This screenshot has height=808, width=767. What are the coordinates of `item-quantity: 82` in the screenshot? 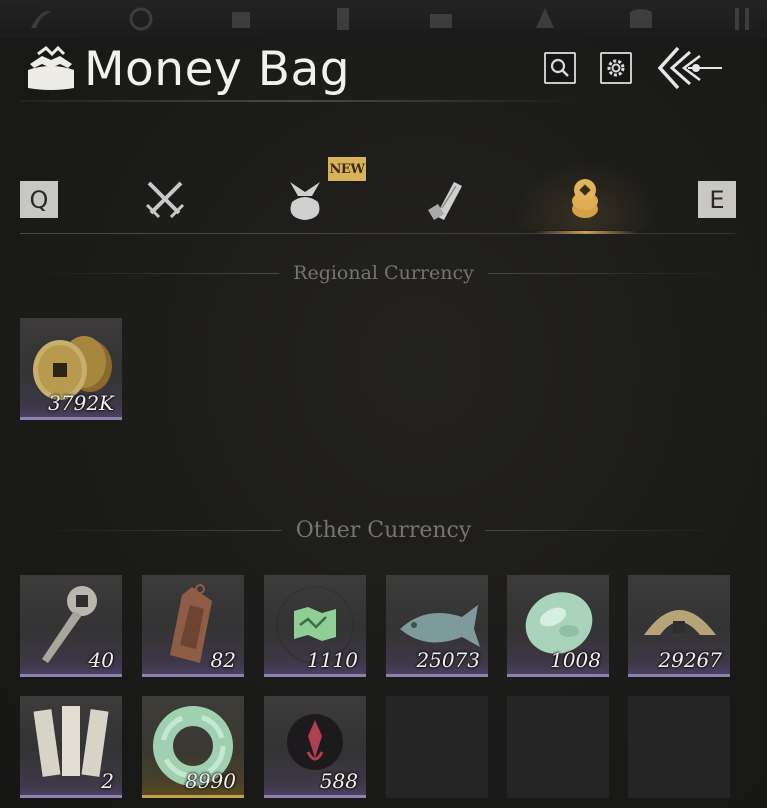 It's located at (223, 660).